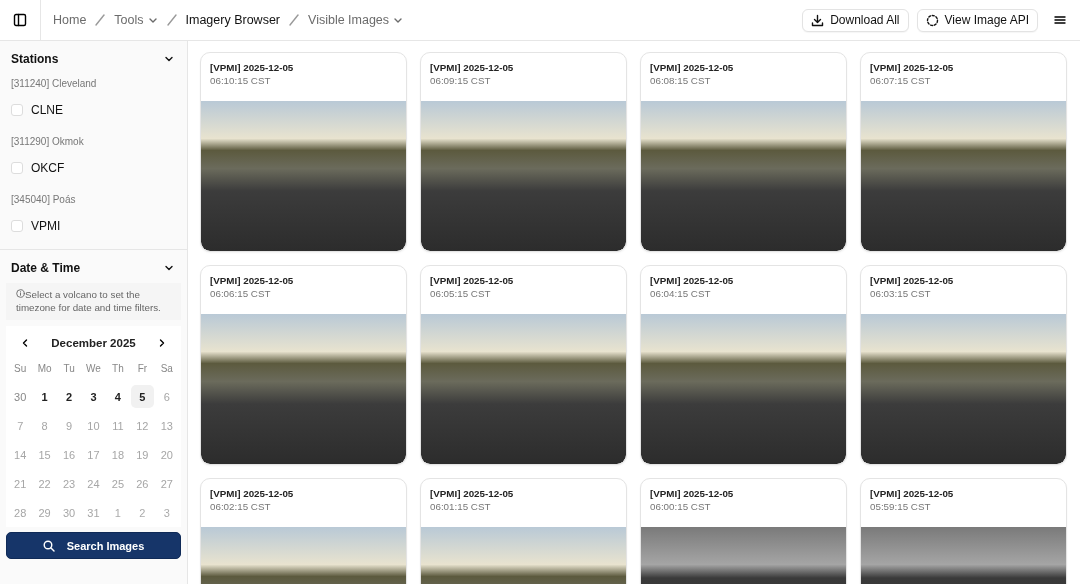  Describe the element at coordinates (461, 506) in the screenshot. I see `image-timestamp: 06:01:15 CST` at that location.